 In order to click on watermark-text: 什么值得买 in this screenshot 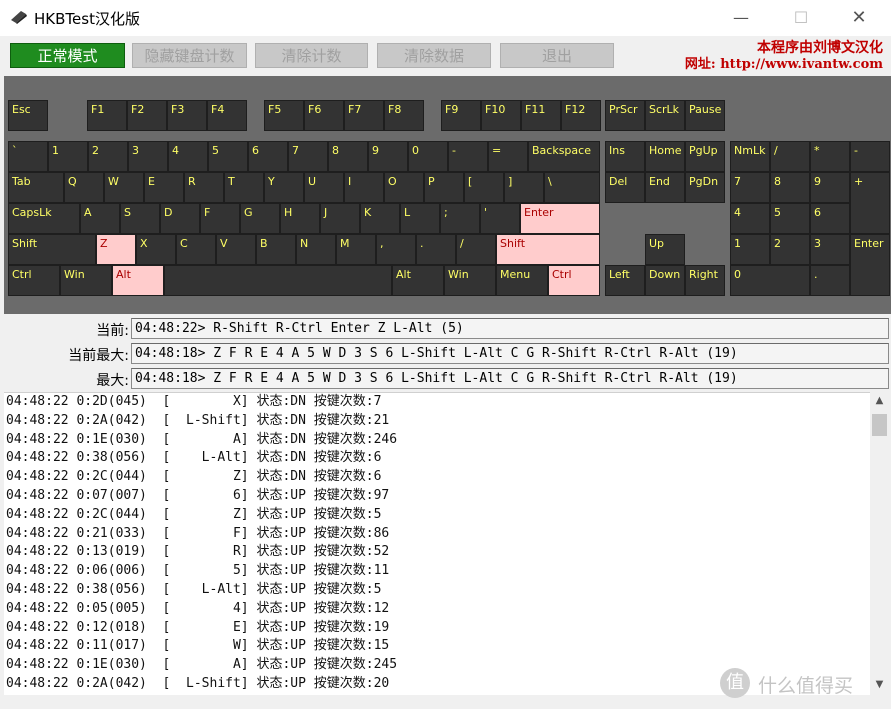, I will do `click(806, 686)`.